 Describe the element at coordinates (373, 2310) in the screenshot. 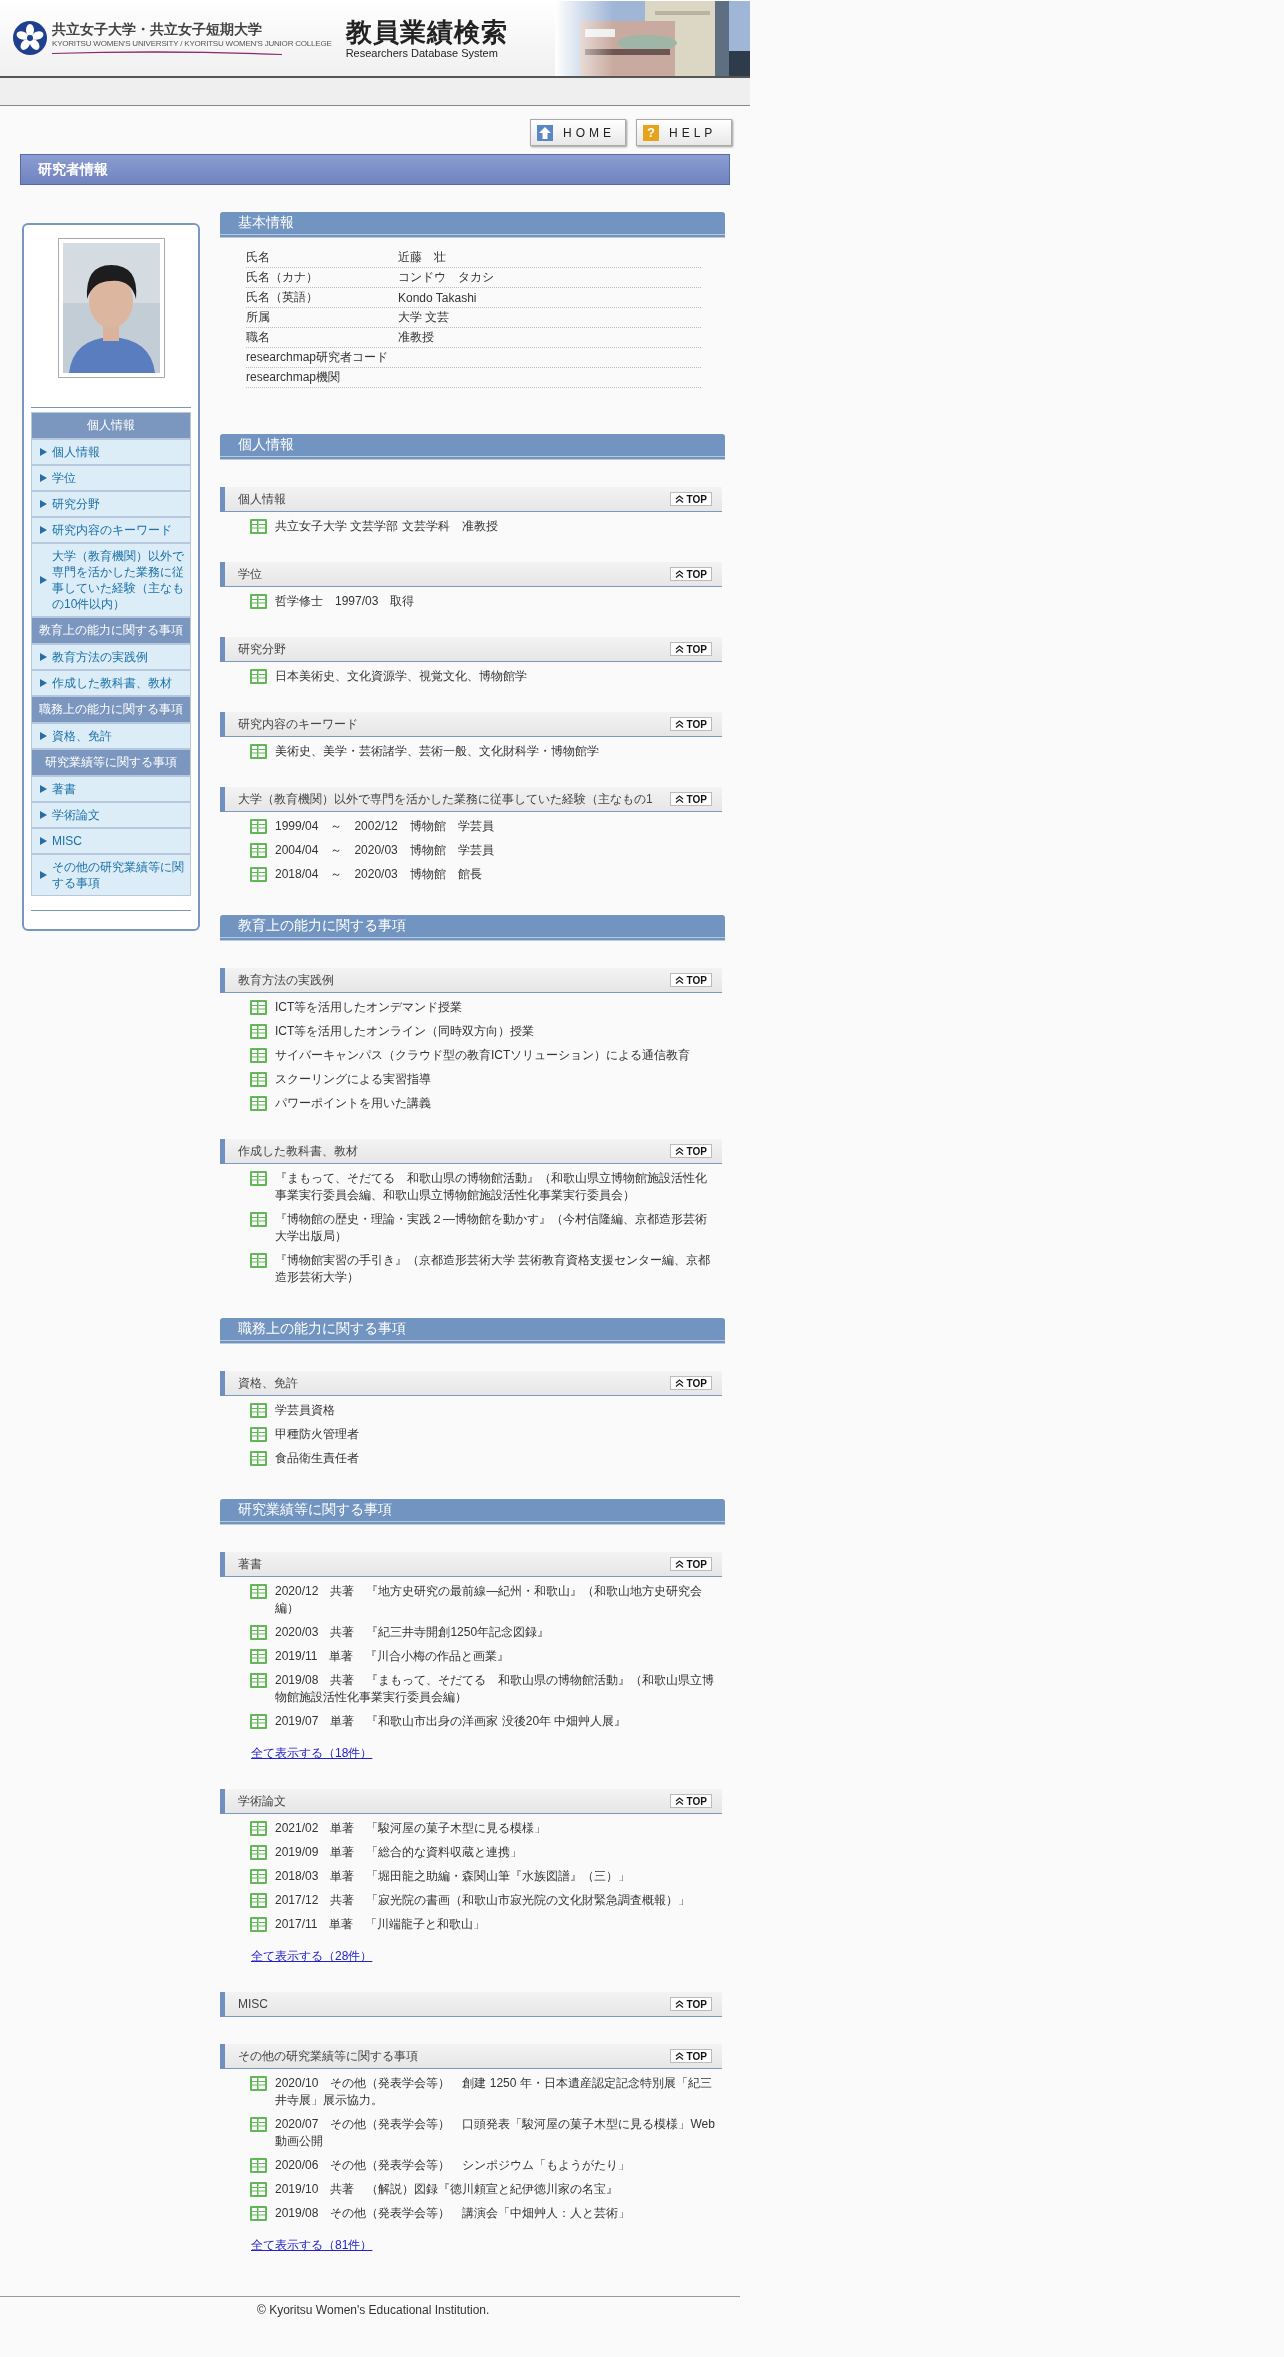

I see `copyright-text: © Kyoritsu Women's Educational Institution.` at that location.